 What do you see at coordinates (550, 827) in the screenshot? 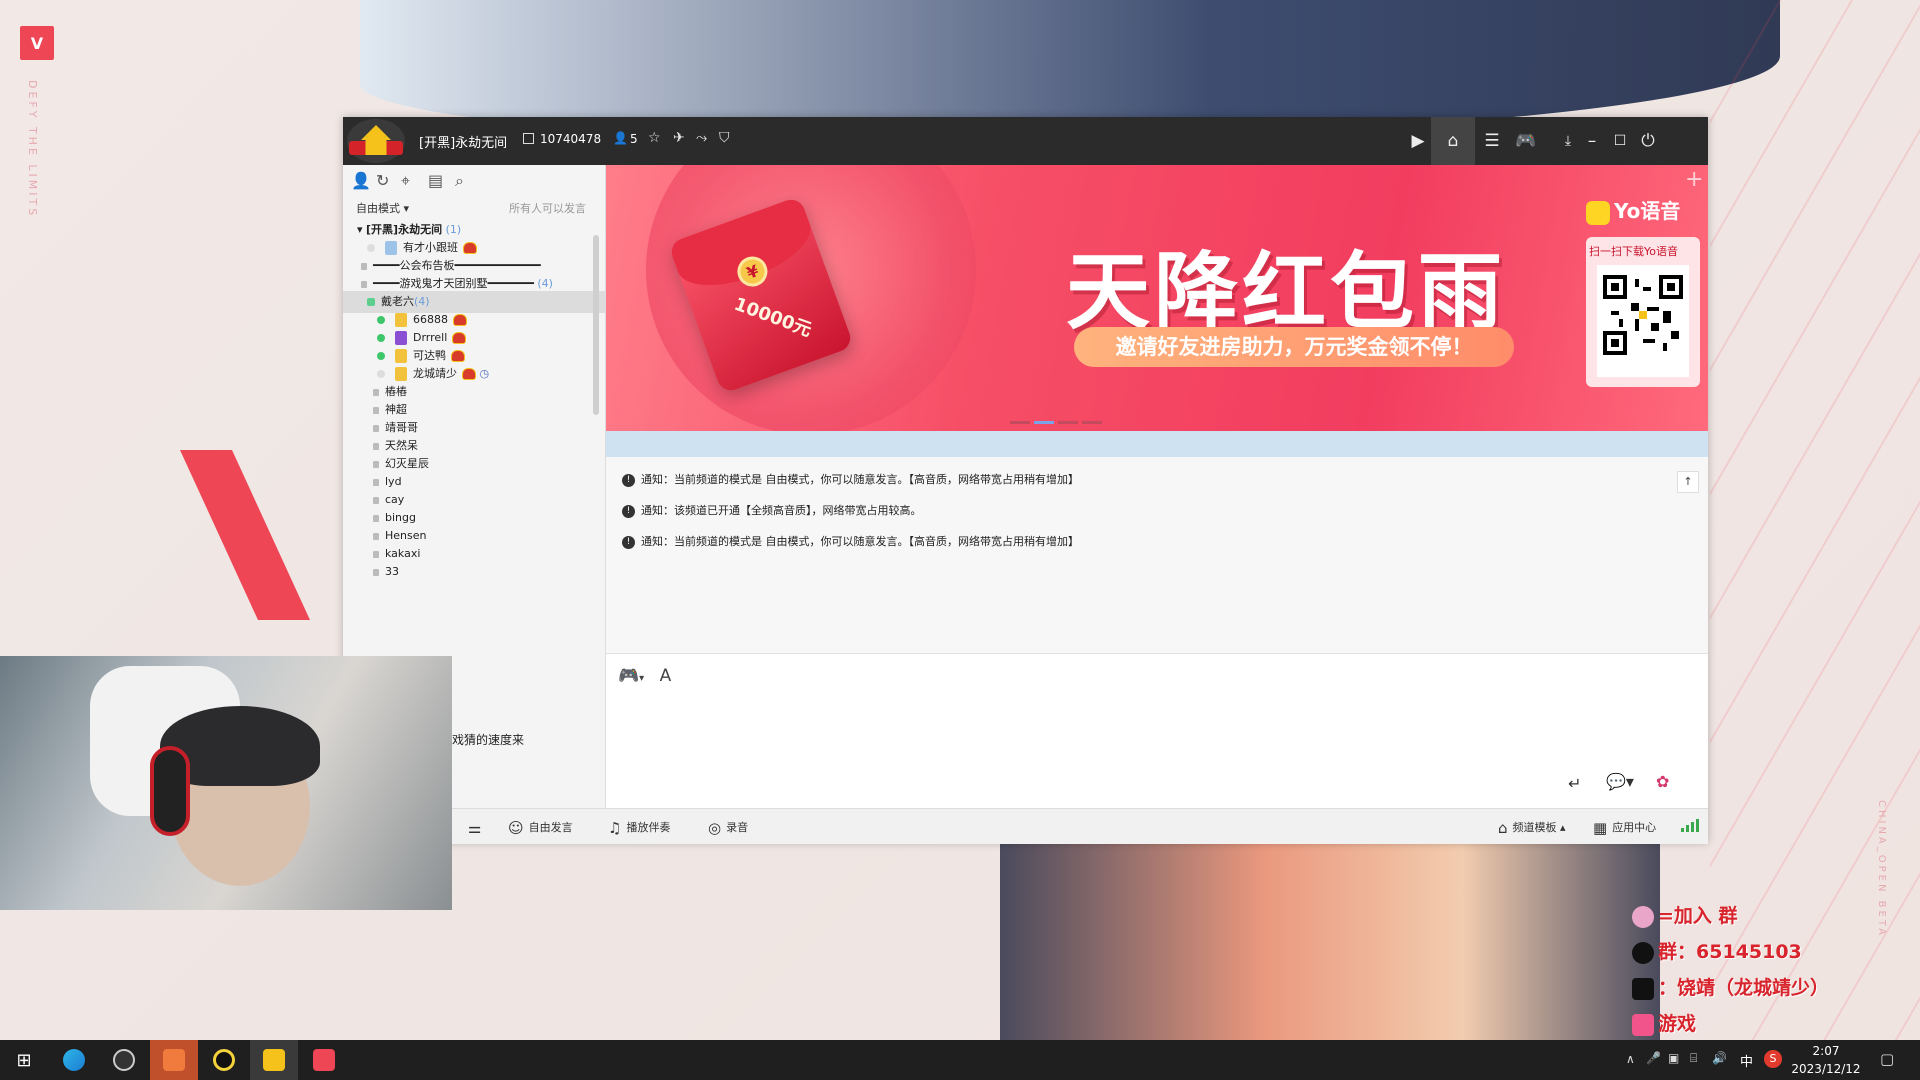
I see `free-speak-label: 自由发言` at bounding box center [550, 827].